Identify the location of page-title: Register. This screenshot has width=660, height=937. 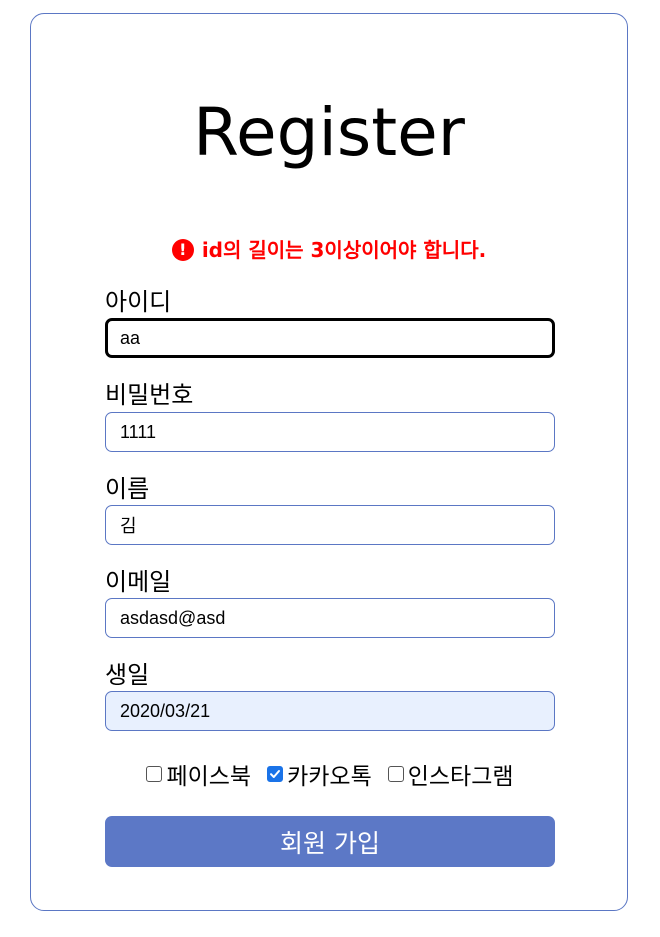
(329, 132).